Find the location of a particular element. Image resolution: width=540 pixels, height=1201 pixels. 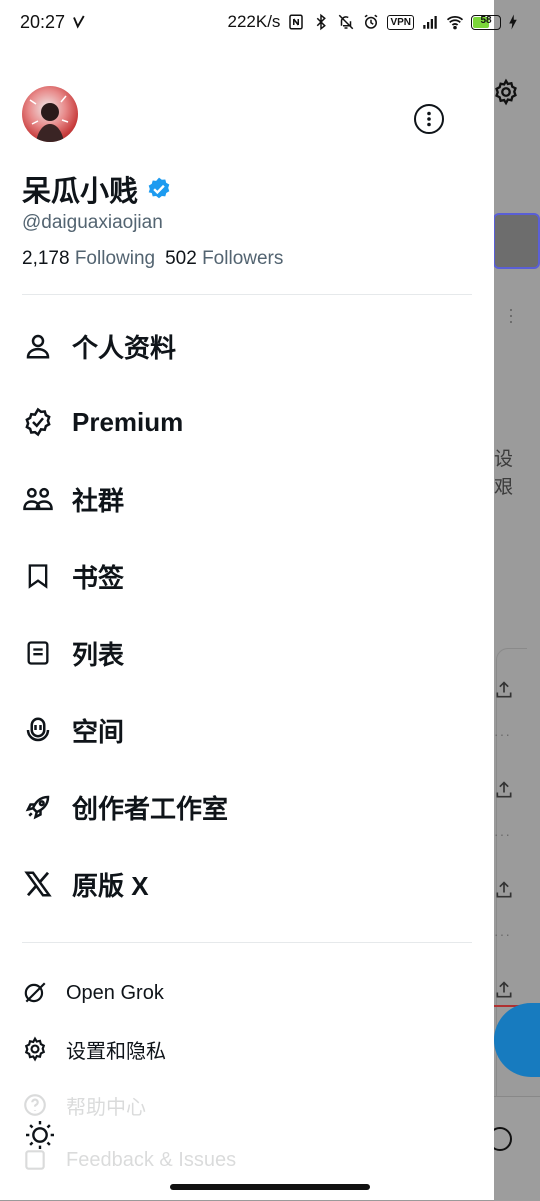

menu-item-label: 帮助中心 is located at coordinates (106, 1107).